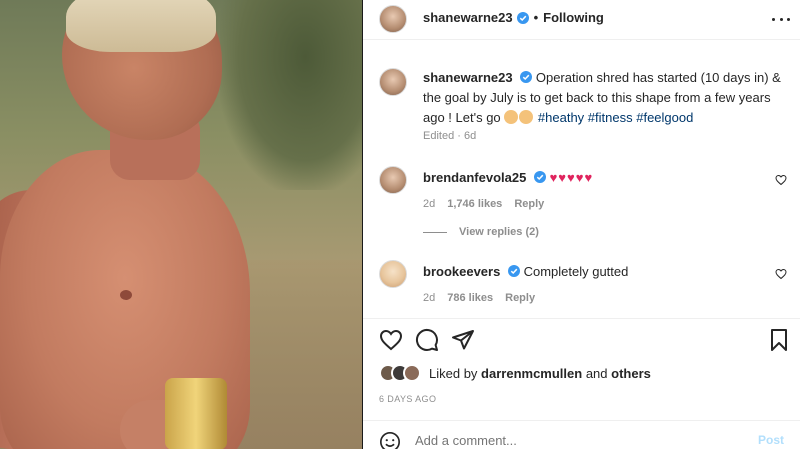 This screenshot has width=800, height=449. What do you see at coordinates (461, 271) in the screenshot?
I see `commenter-username: brookeevers` at bounding box center [461, 271].